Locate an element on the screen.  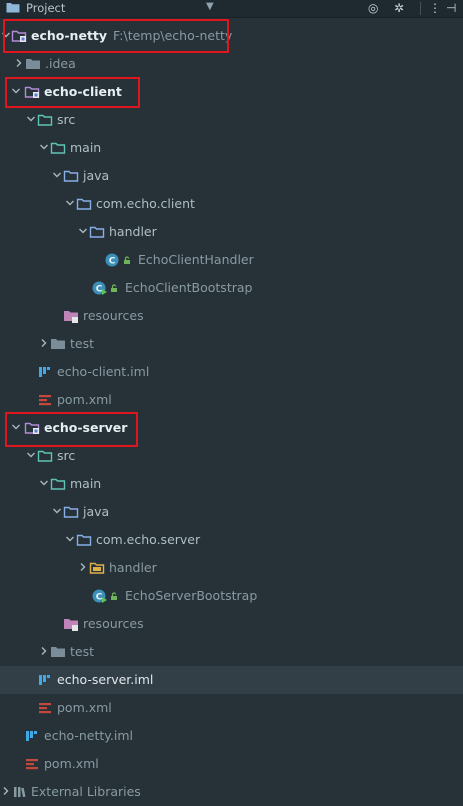
tree-node-external-libraries: External Libraries is located at coordinates (231, 792).